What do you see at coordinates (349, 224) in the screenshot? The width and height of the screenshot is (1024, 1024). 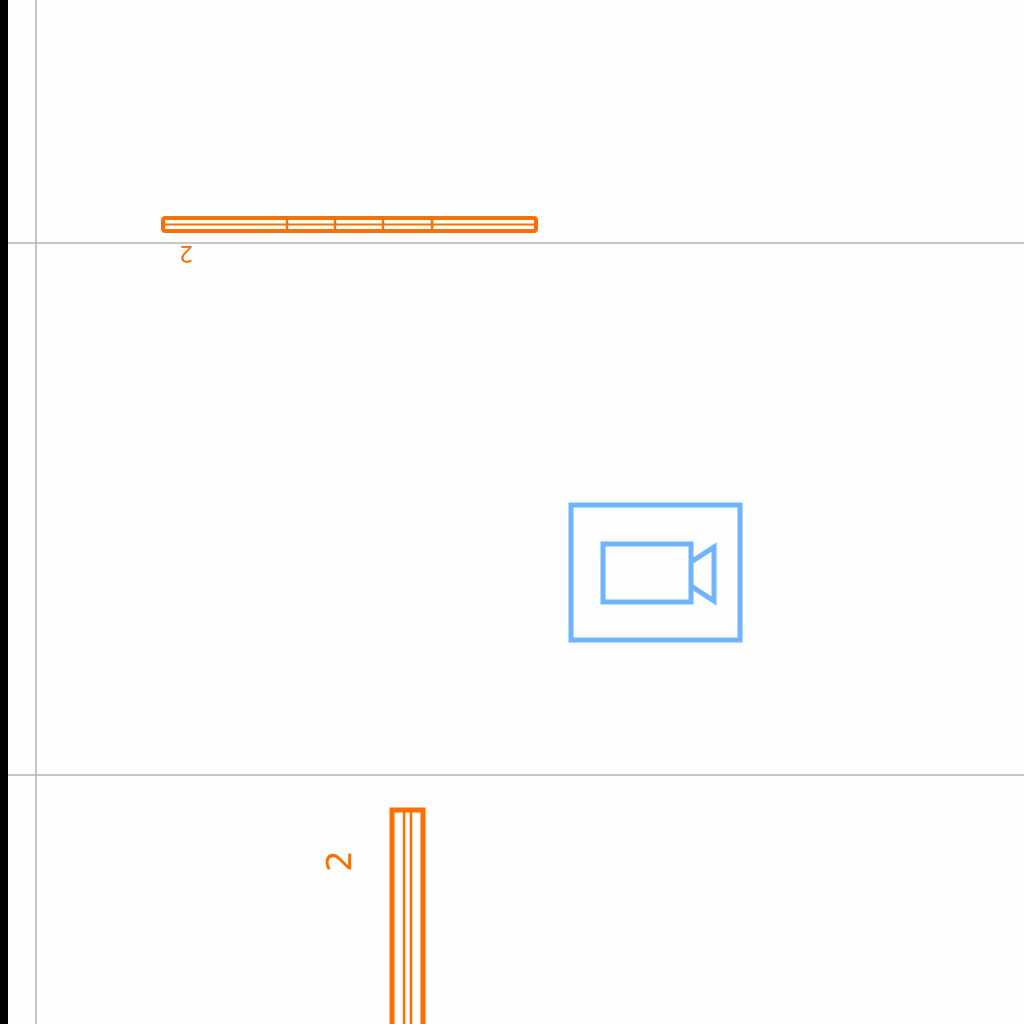 I see `window-symbol-top` at bounding box center [349, 224].